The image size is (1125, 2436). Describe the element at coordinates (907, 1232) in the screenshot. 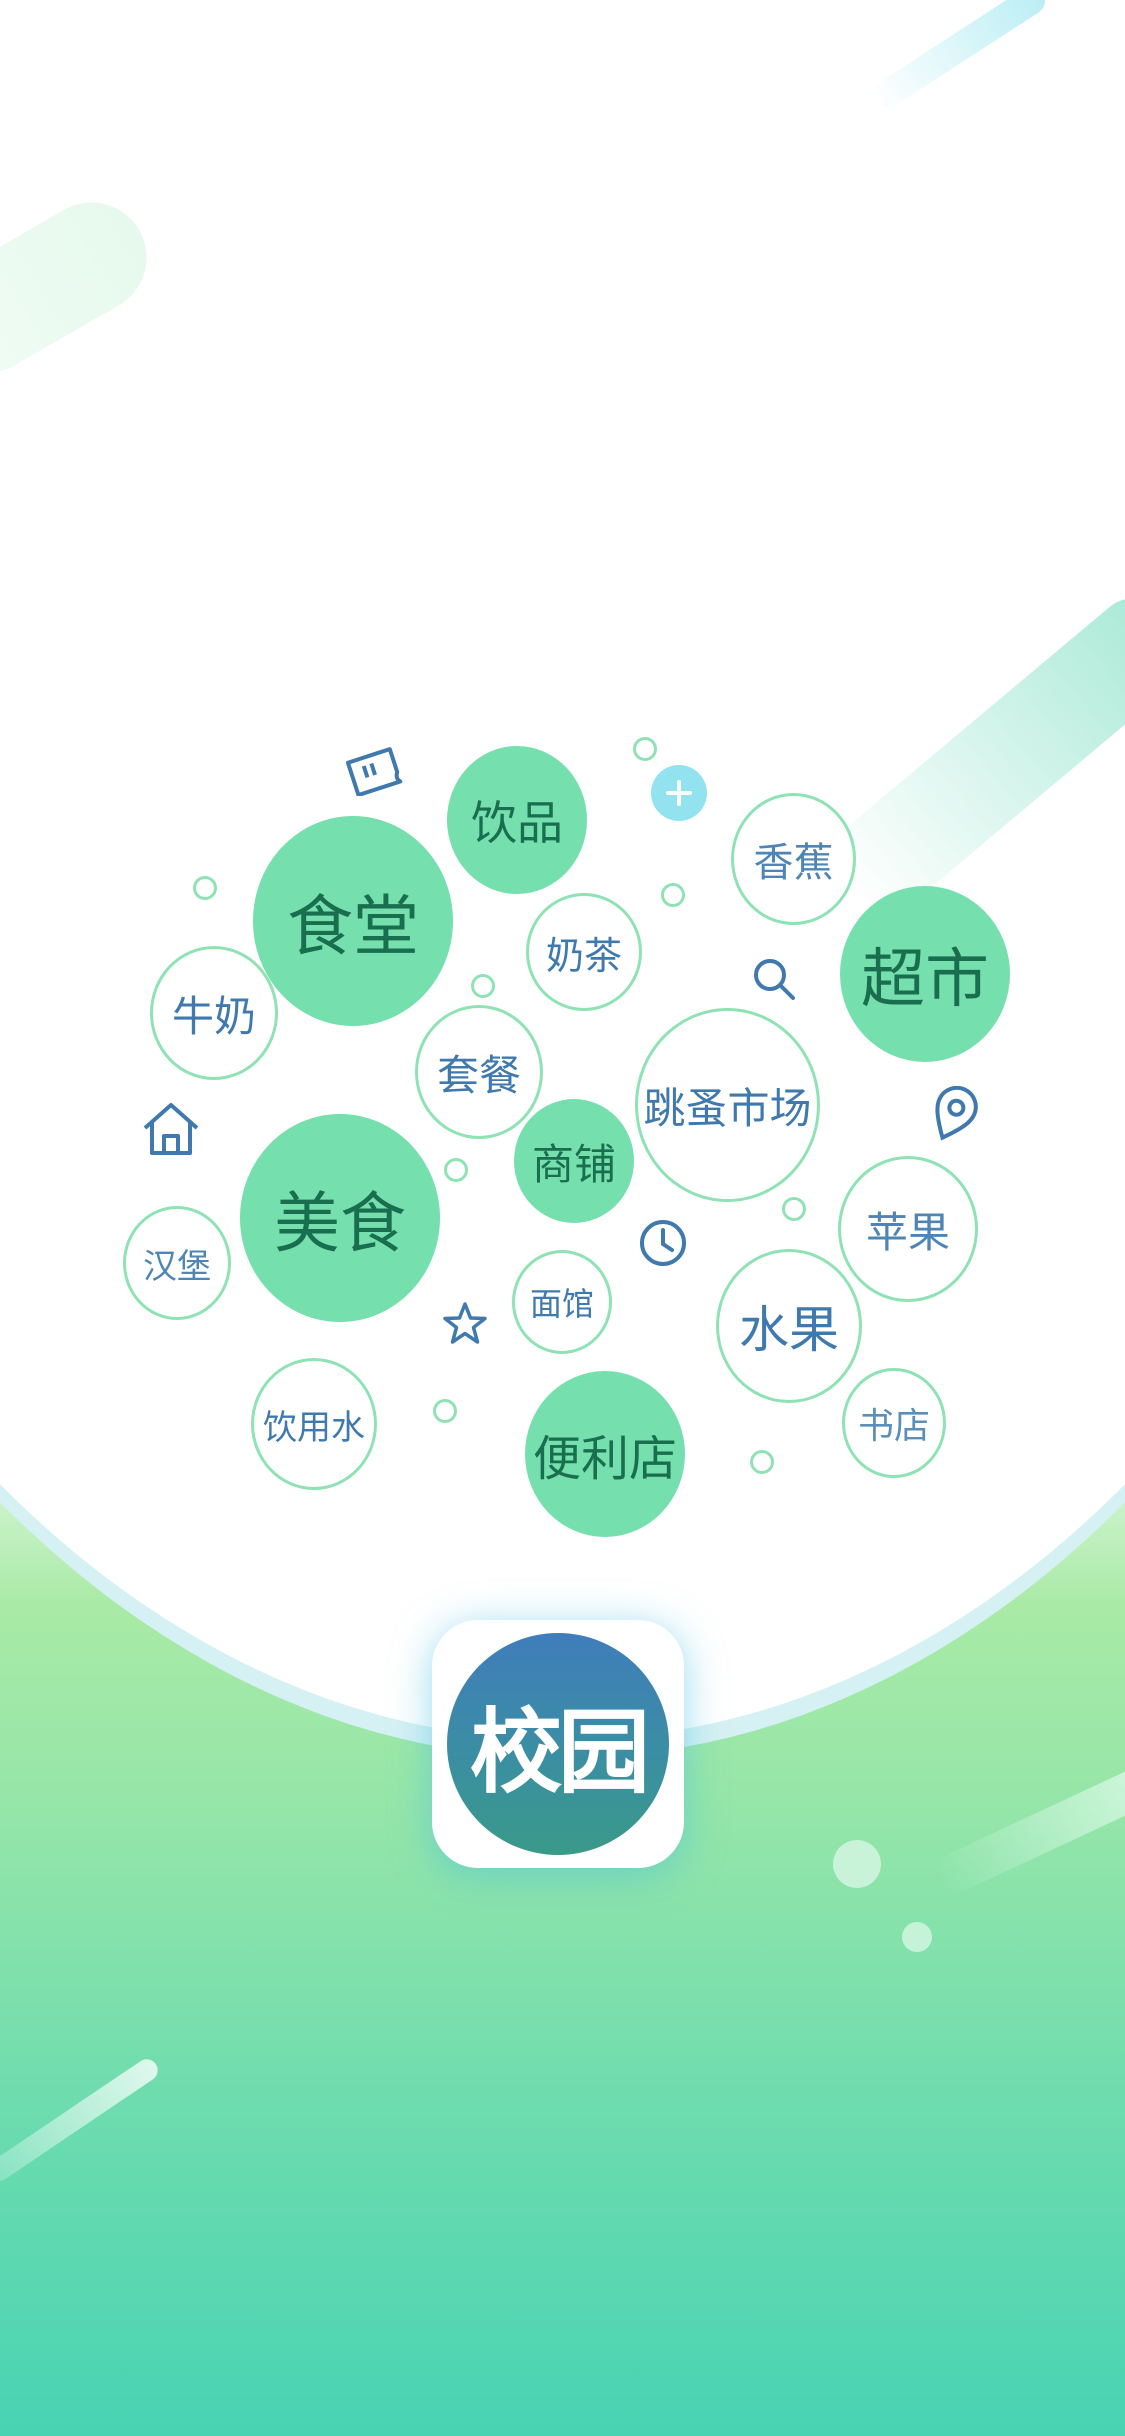

I see `tag-label: 苹果` at that location.